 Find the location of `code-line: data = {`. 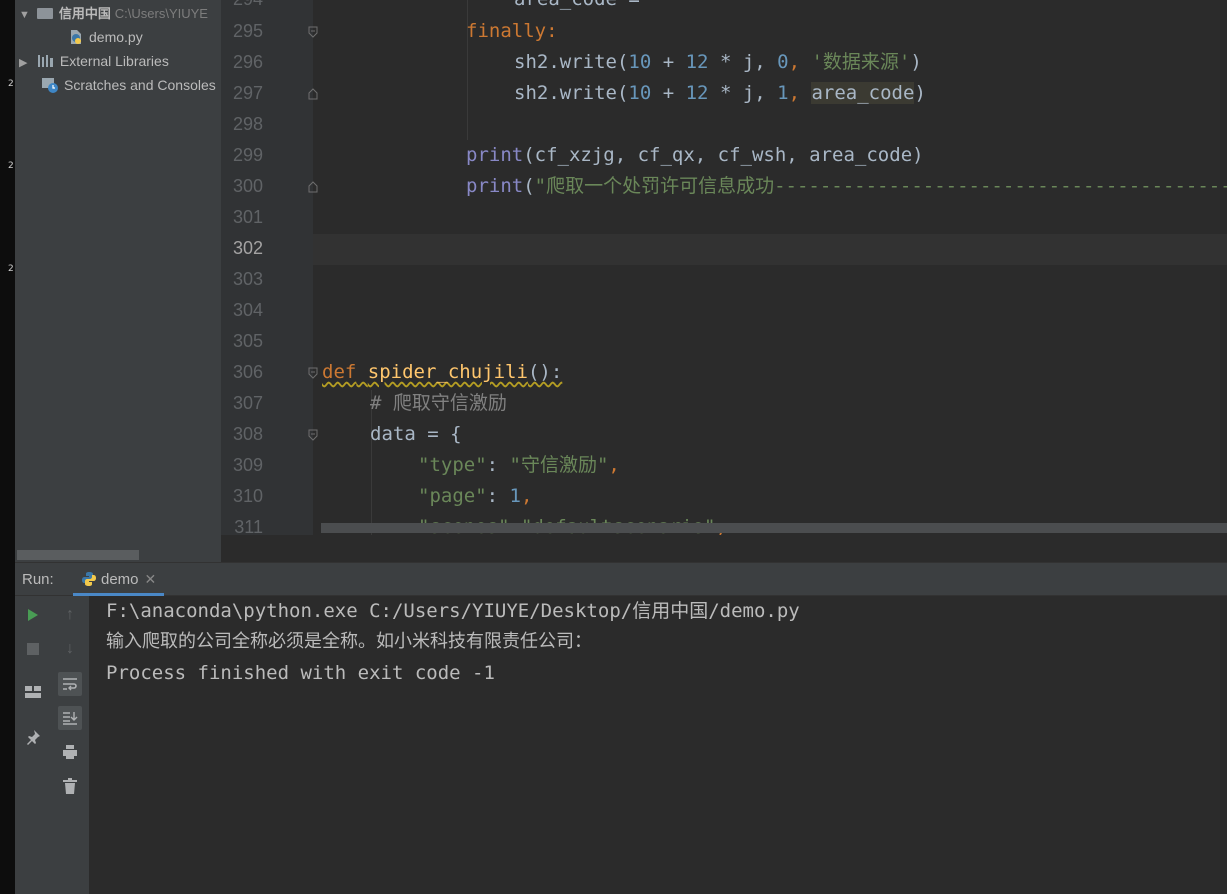

code-line: data = { is located at coordinates (416, 434).